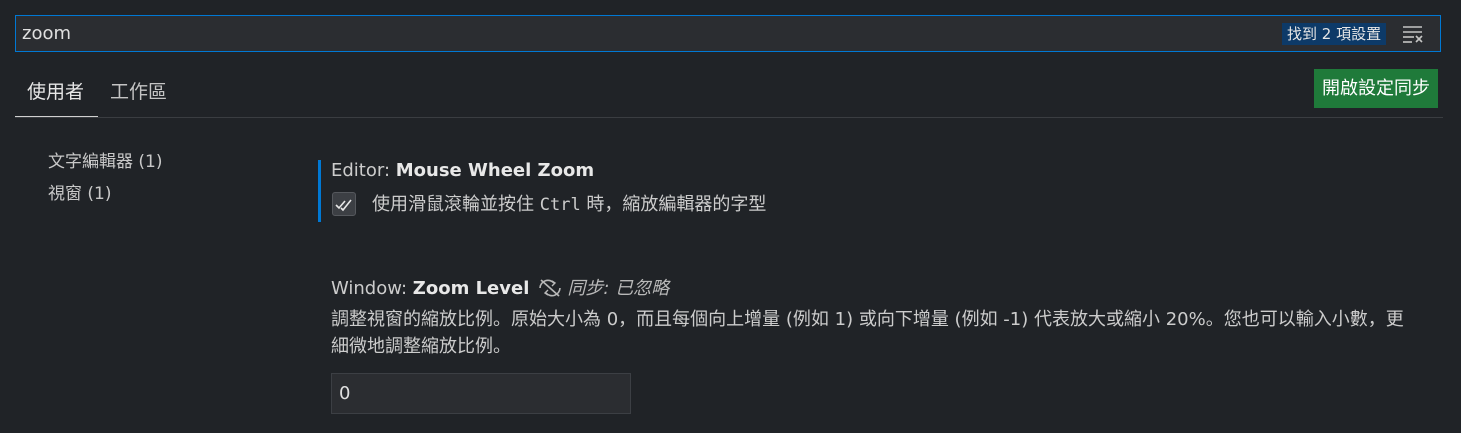 The height and width of the screenshot is (433, 1461). I want to click on setting-name: Mouse Wheel Zoom, so click(495, 170).